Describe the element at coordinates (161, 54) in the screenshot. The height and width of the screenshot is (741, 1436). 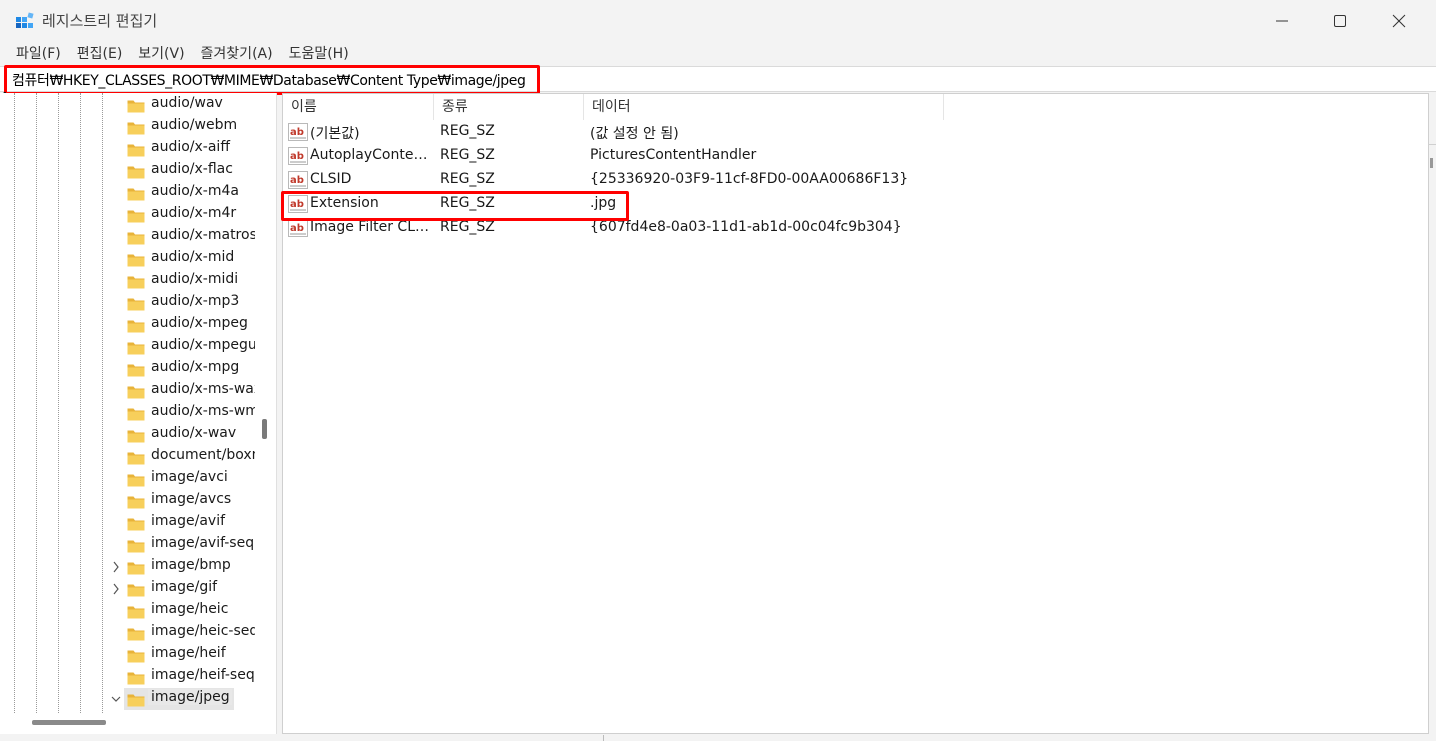
I see `menu-view: 보기(V)` at that location.